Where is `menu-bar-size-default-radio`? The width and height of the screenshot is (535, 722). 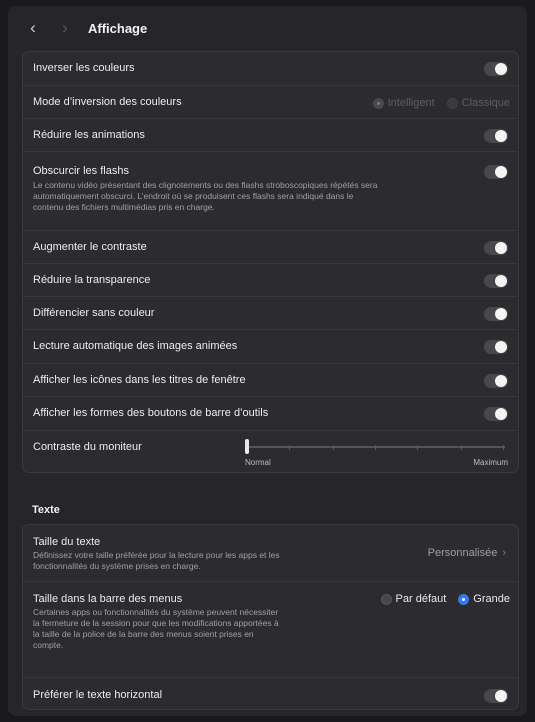 menu-bar-size-default-radio is located at coordinates (386, 599).